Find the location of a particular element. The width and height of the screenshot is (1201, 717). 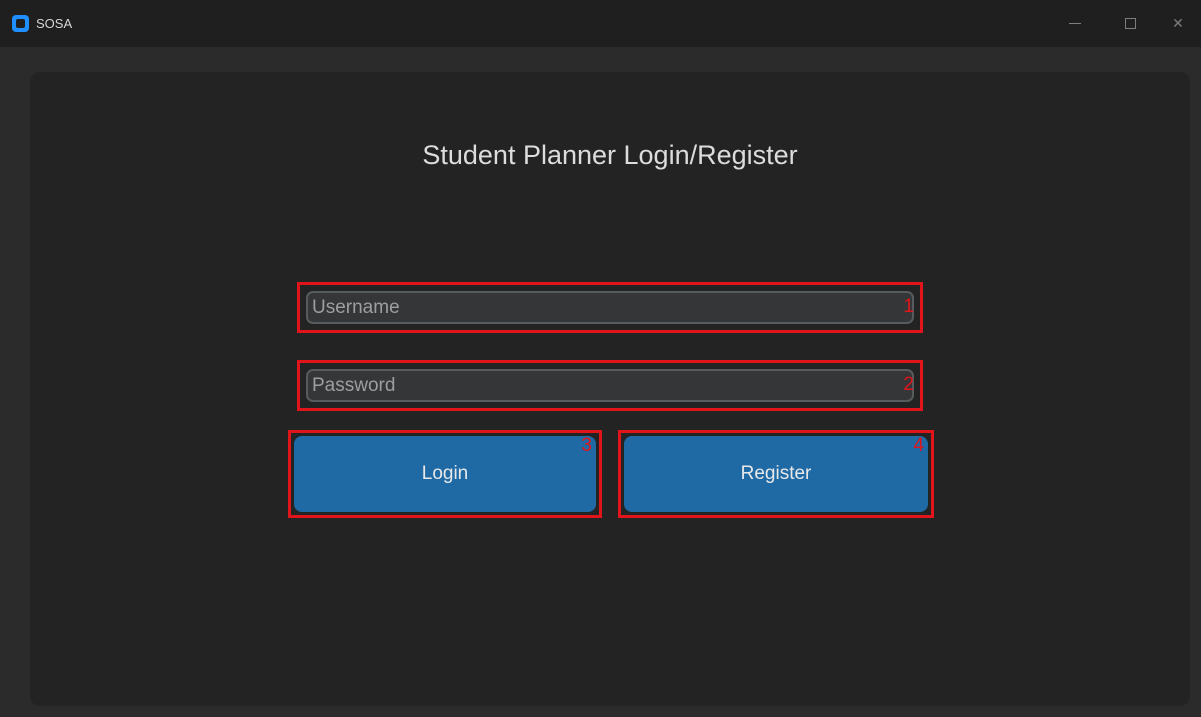

annotation-number: 4 is located at coordinates (918, 445).